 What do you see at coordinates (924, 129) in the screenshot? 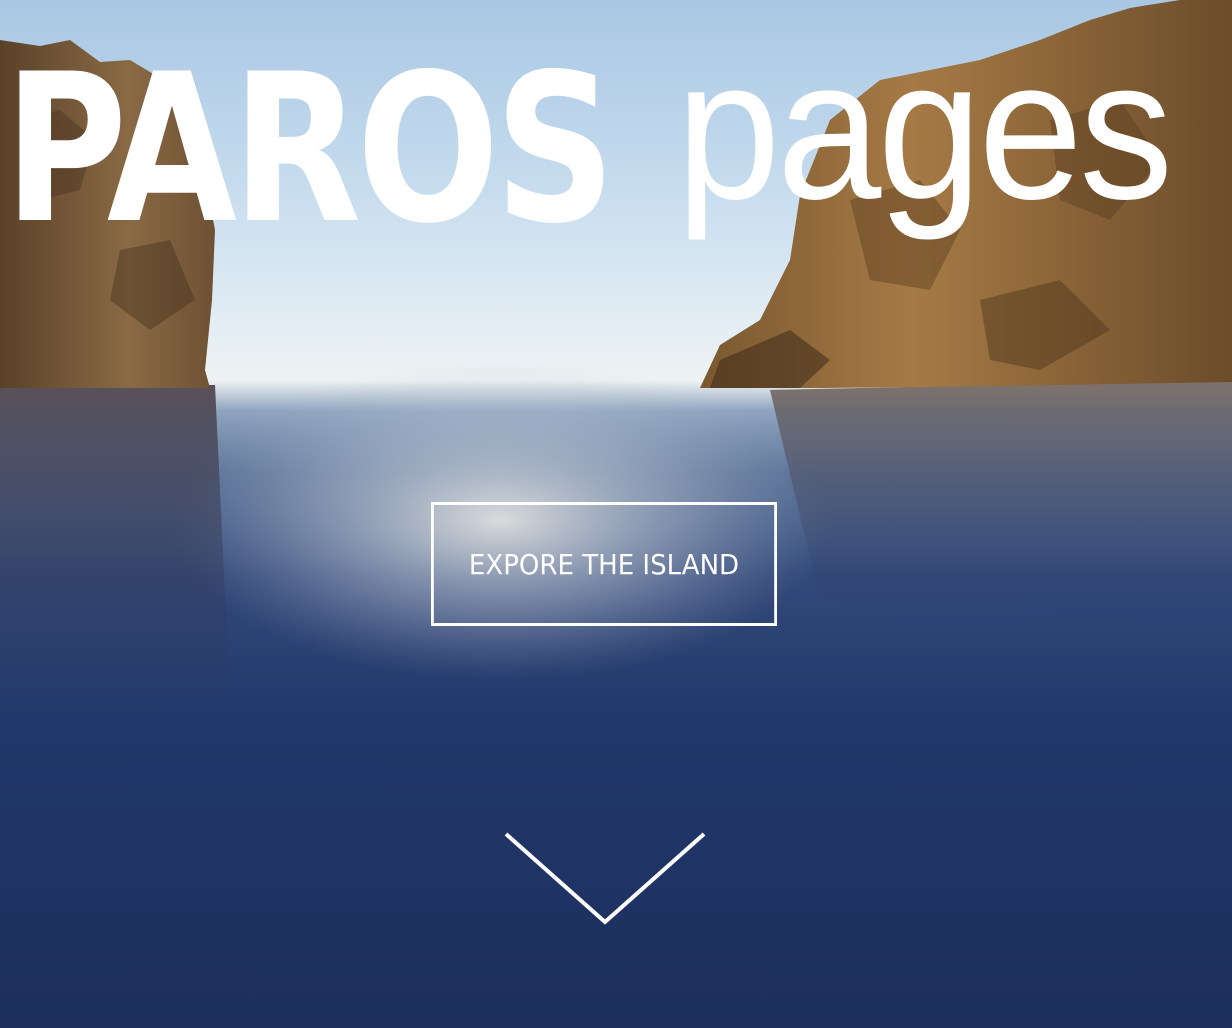
I see `logo-light-text: pages` at bounding box center [924, 129].